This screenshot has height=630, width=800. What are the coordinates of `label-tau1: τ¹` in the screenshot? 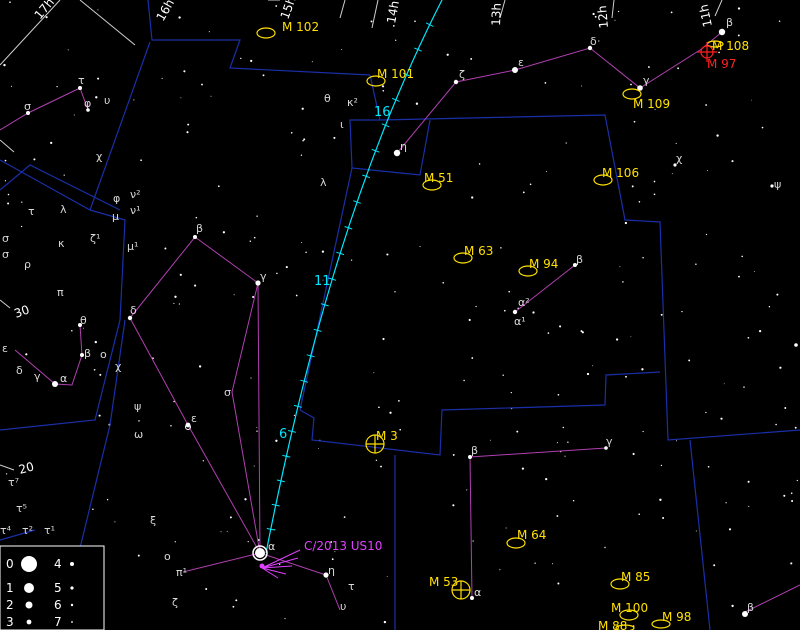 It's located at (49, 530).